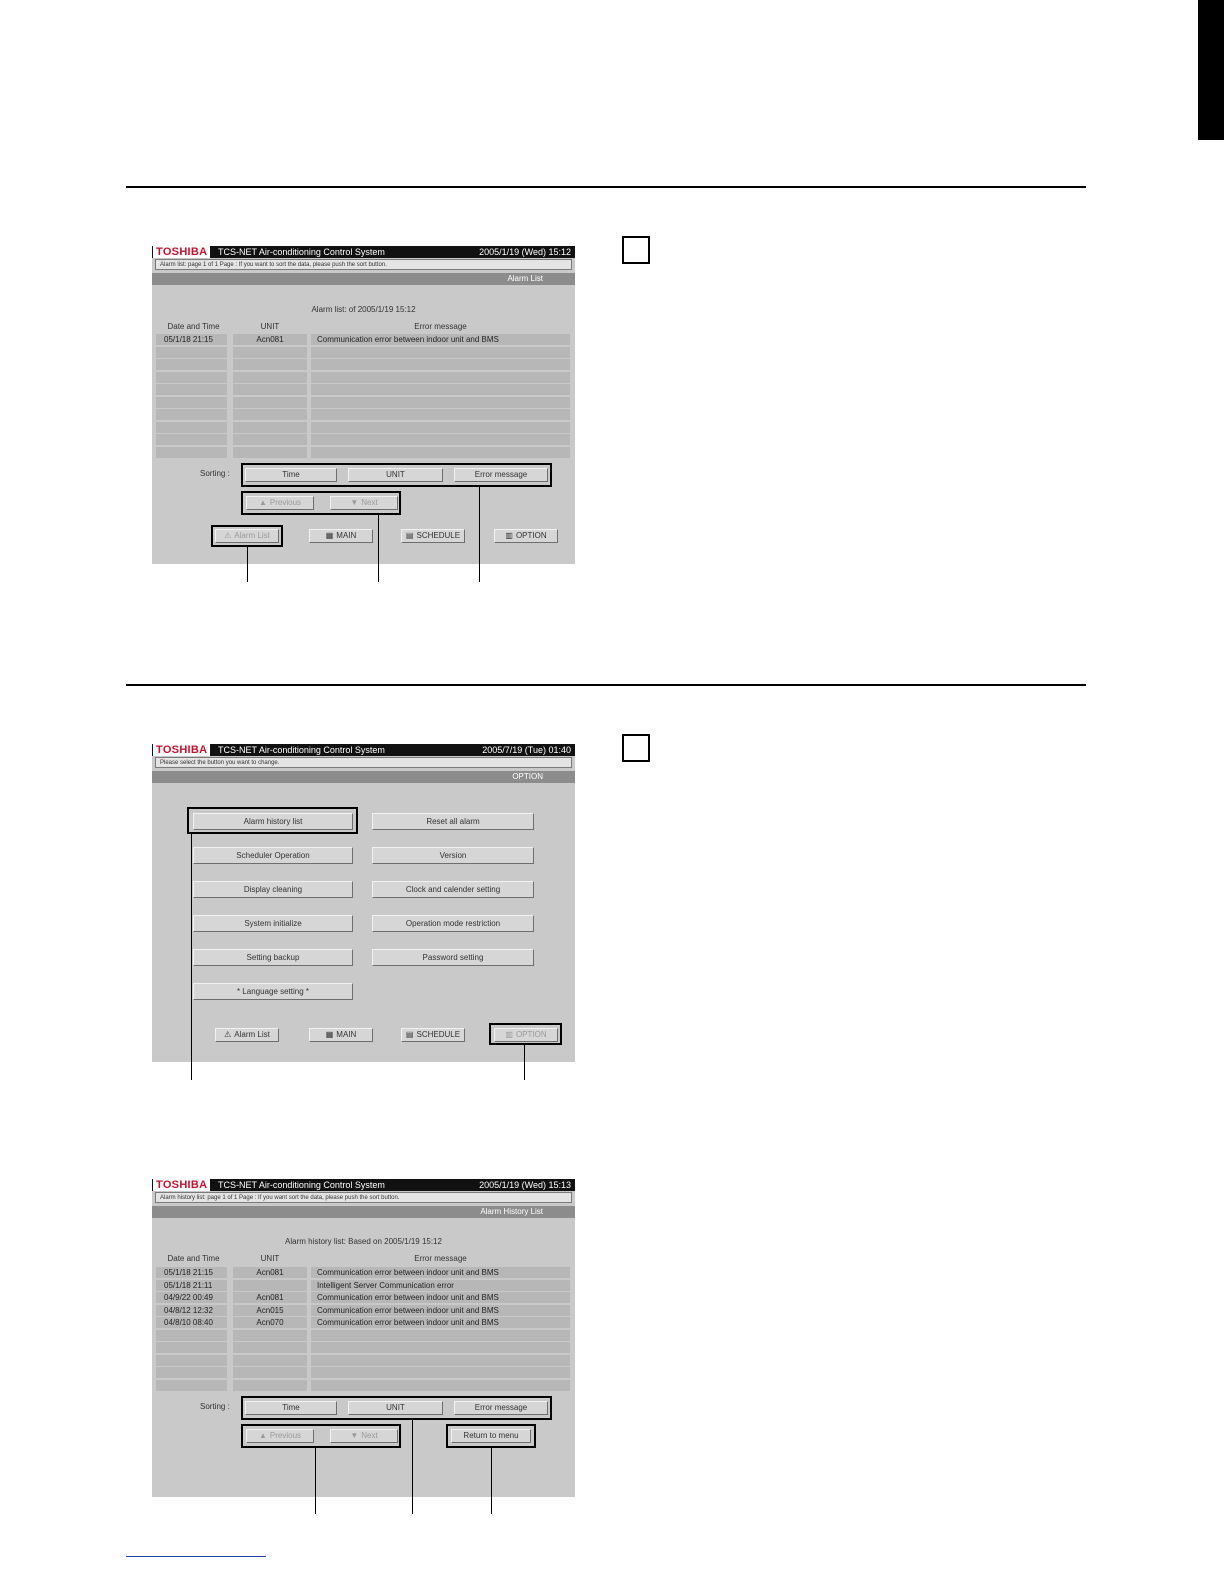 This screenshot has width=1224, height=1584. I want to click on sort-buttons-highlight, so click(396, 1408).